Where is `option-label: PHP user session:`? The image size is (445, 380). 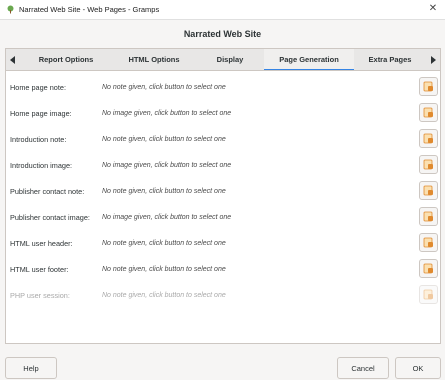
option-label: PHP user session: is located at coordinates (40, 295).